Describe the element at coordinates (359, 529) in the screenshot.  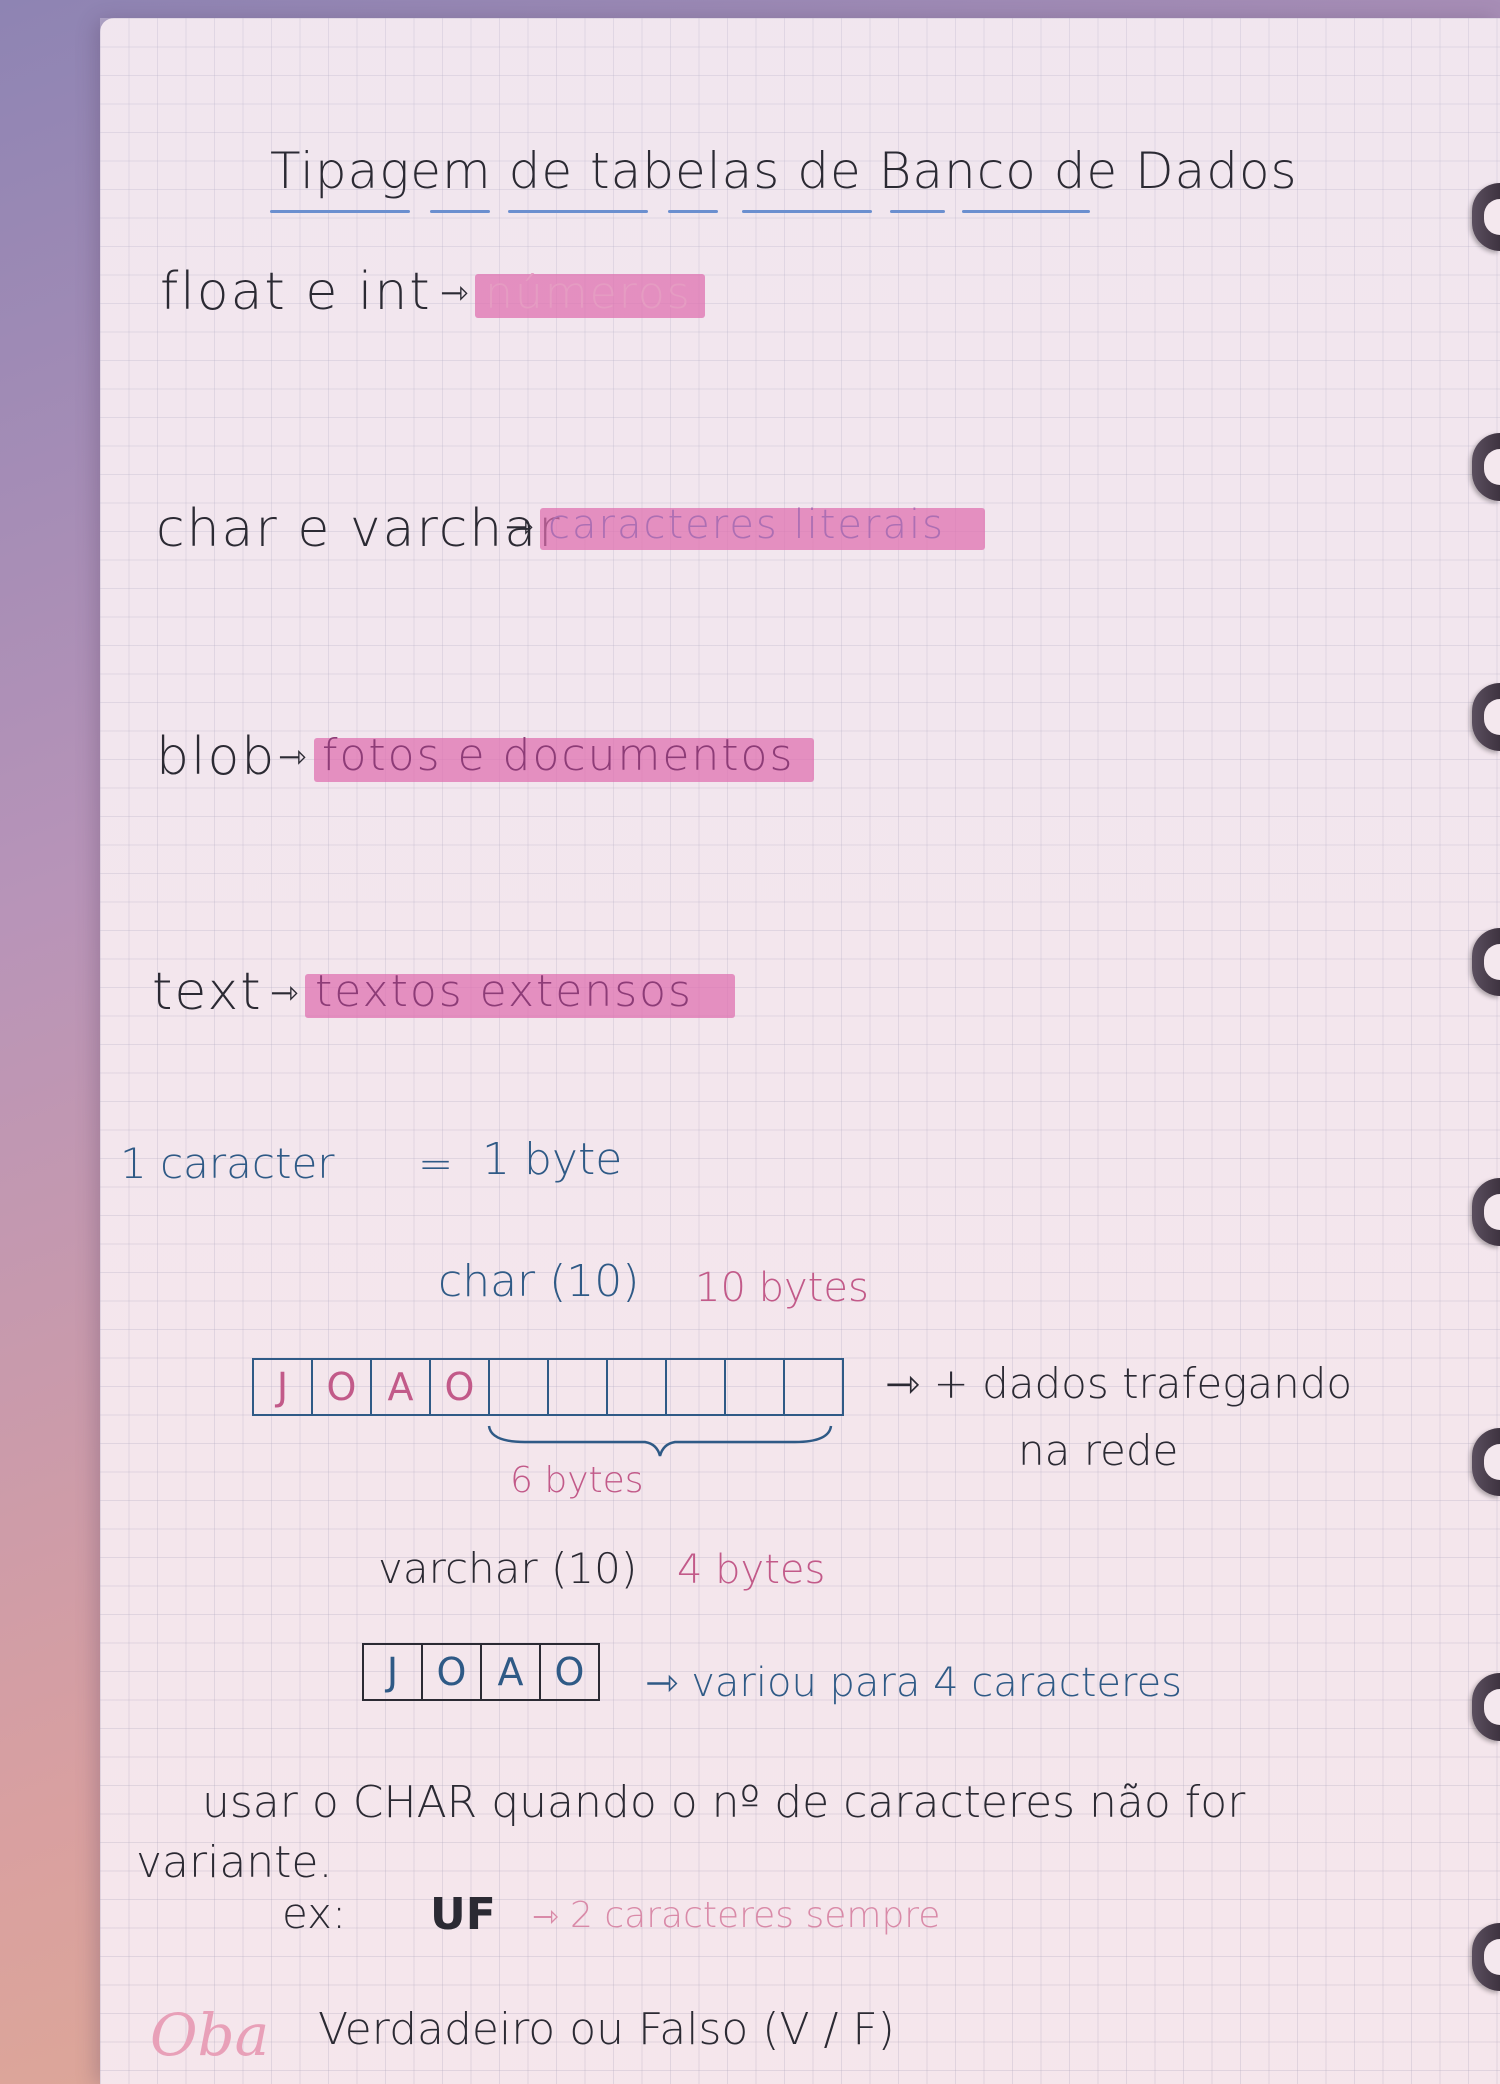
I see `type-name: char e varchar` at that location.